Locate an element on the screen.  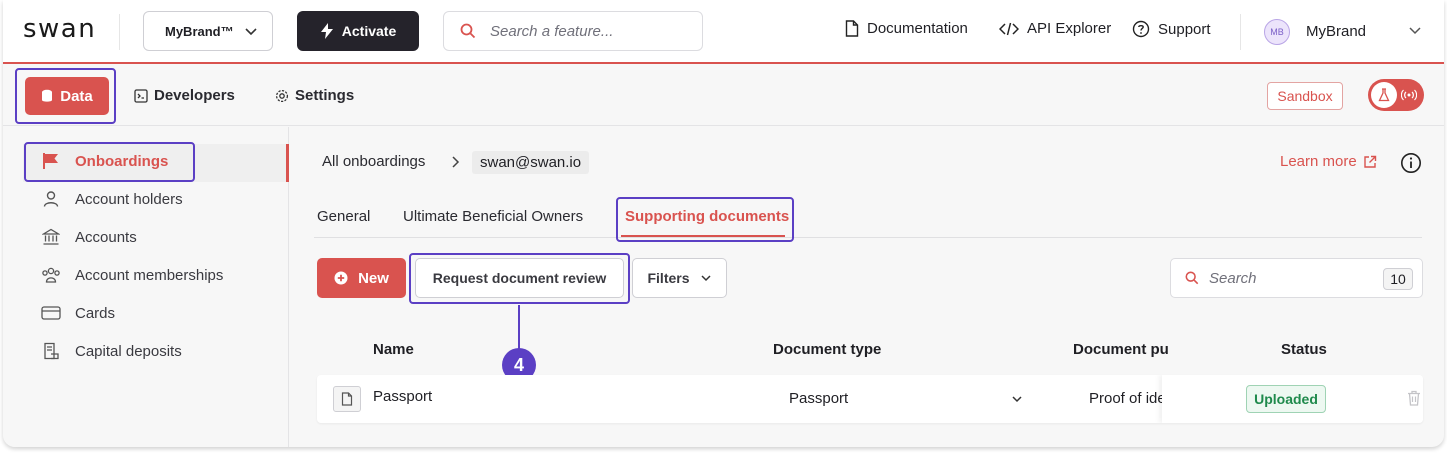
external-link-icon is located at coordinates (1370, 161).